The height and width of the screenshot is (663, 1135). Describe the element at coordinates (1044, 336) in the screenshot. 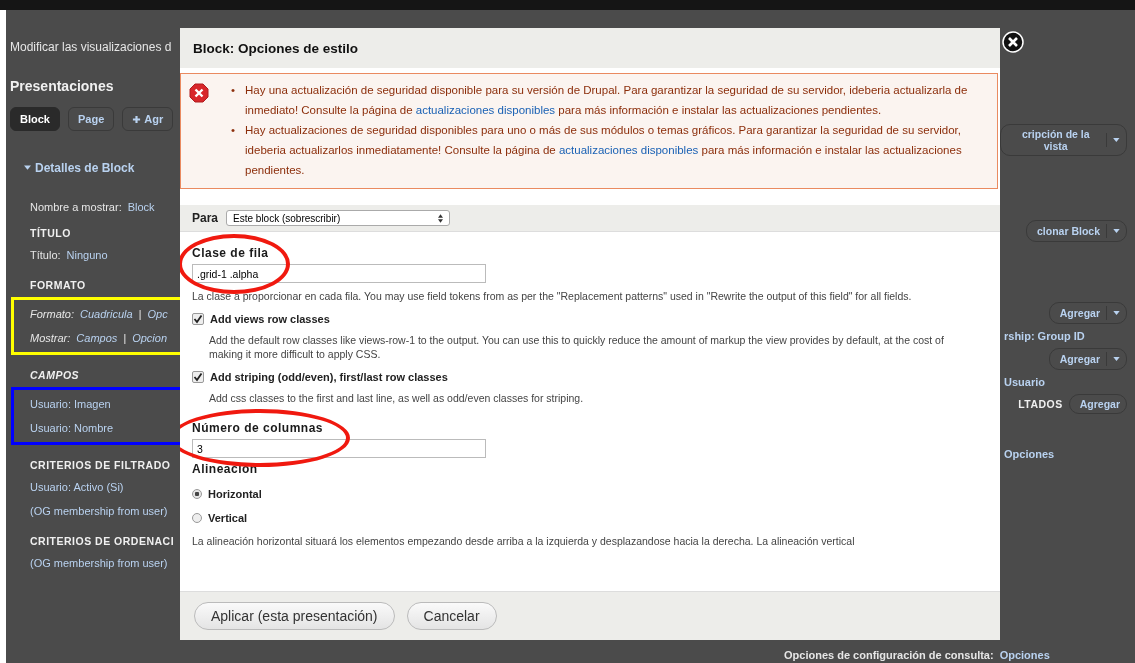

I see `setting-link: rship: Group ID` at that location.